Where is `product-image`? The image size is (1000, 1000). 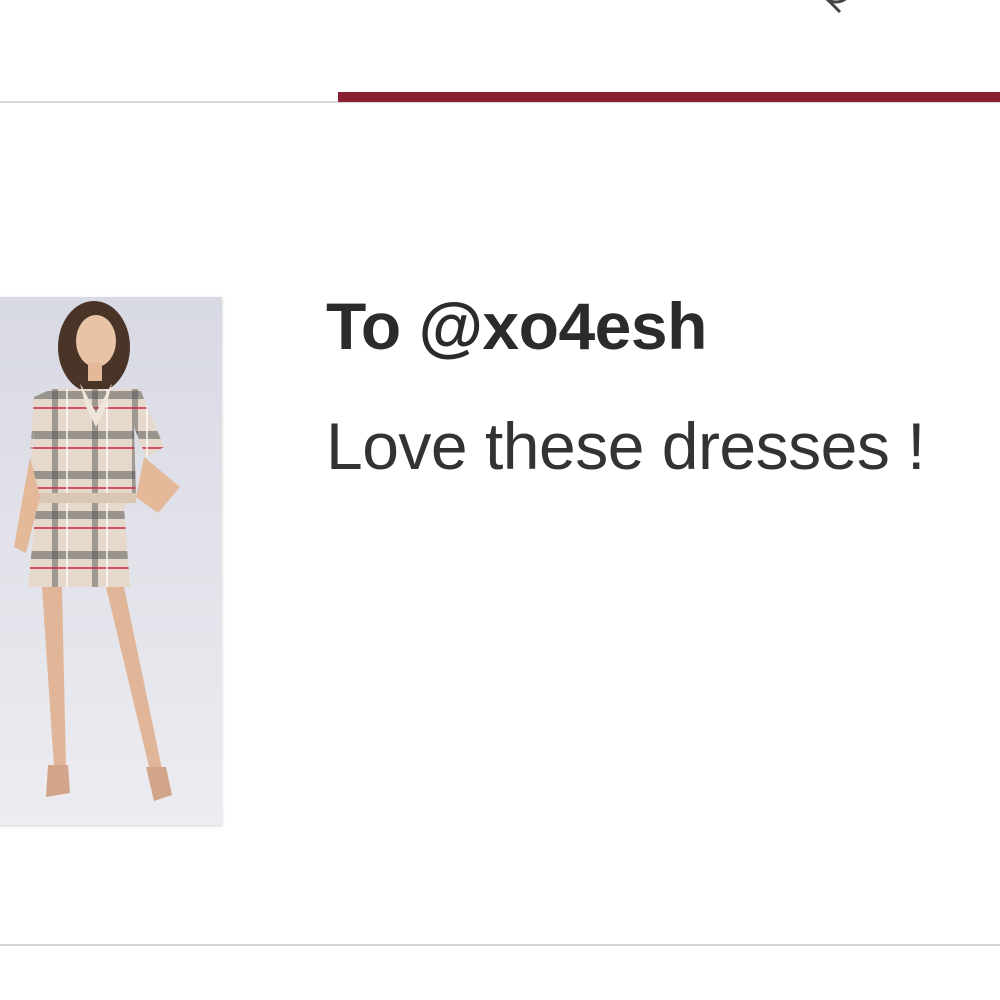 product-image is located at coordinates (111, 561).